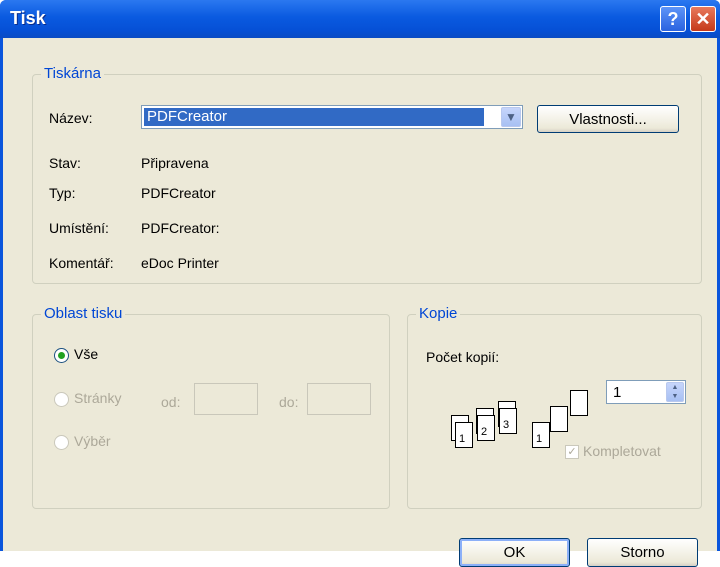 Image resolution: width=720 pixels, height=567 pixels. What do you see at coordinates (61, 399) in the screenshot?
I see `range-pages-radio` at bounding box center [61, 399].